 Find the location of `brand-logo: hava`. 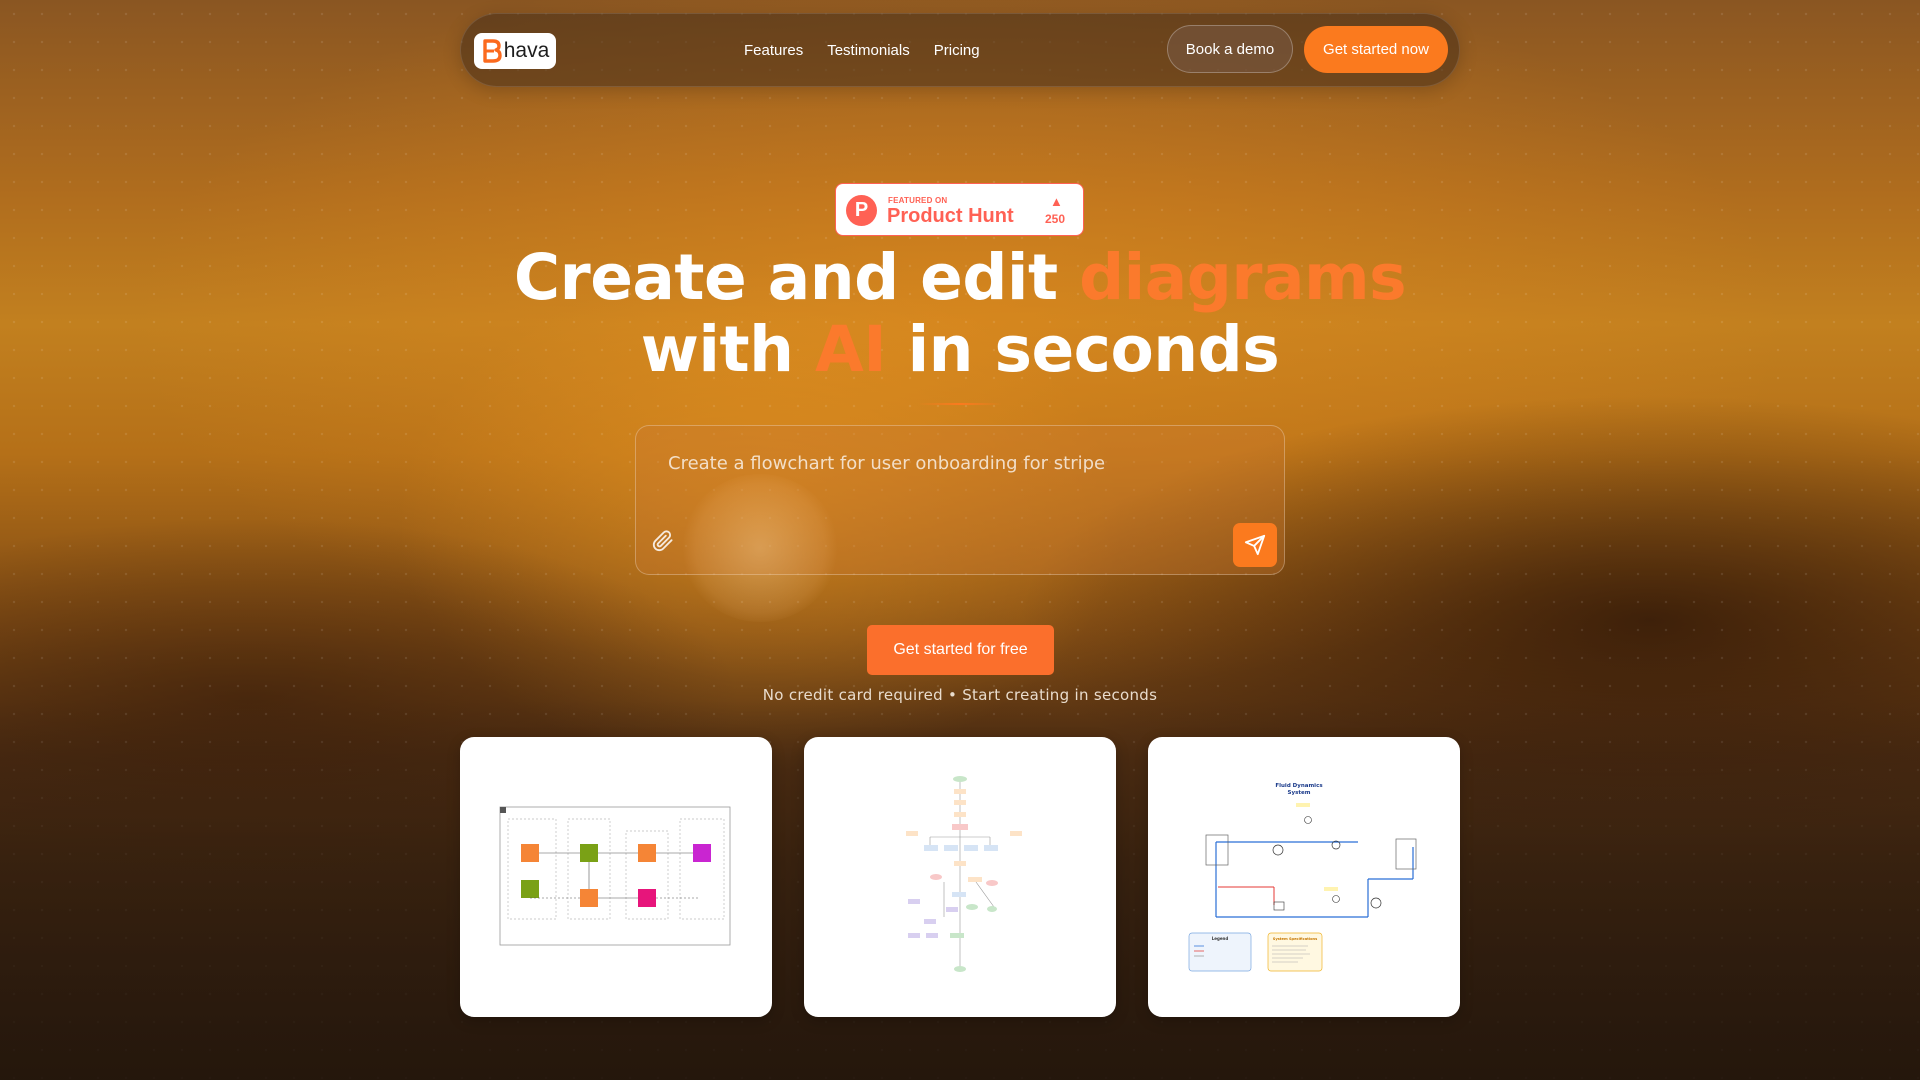

brand-logo: hava is located at coordinates (515, 51).